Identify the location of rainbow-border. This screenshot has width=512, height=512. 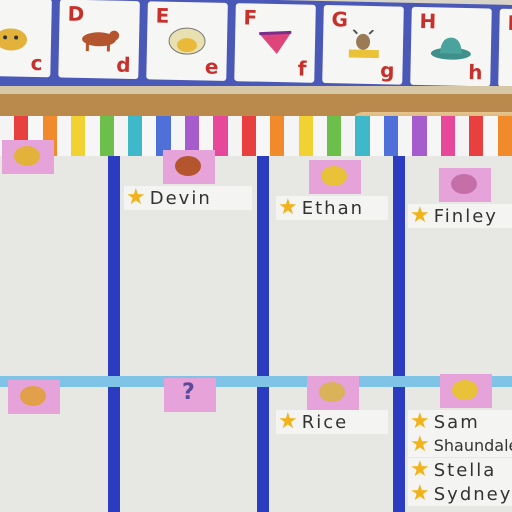
(256, 136).